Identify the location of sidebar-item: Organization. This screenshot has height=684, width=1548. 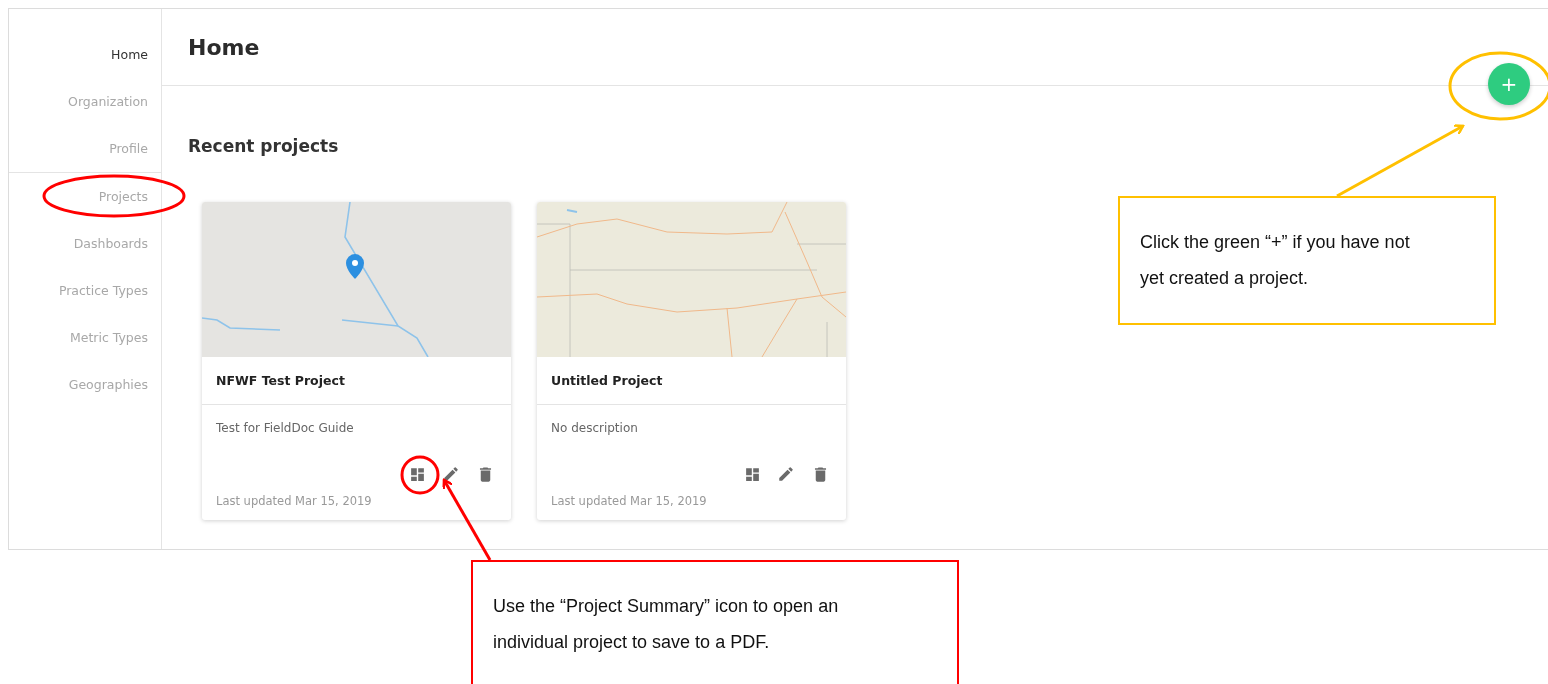
(85, 101).